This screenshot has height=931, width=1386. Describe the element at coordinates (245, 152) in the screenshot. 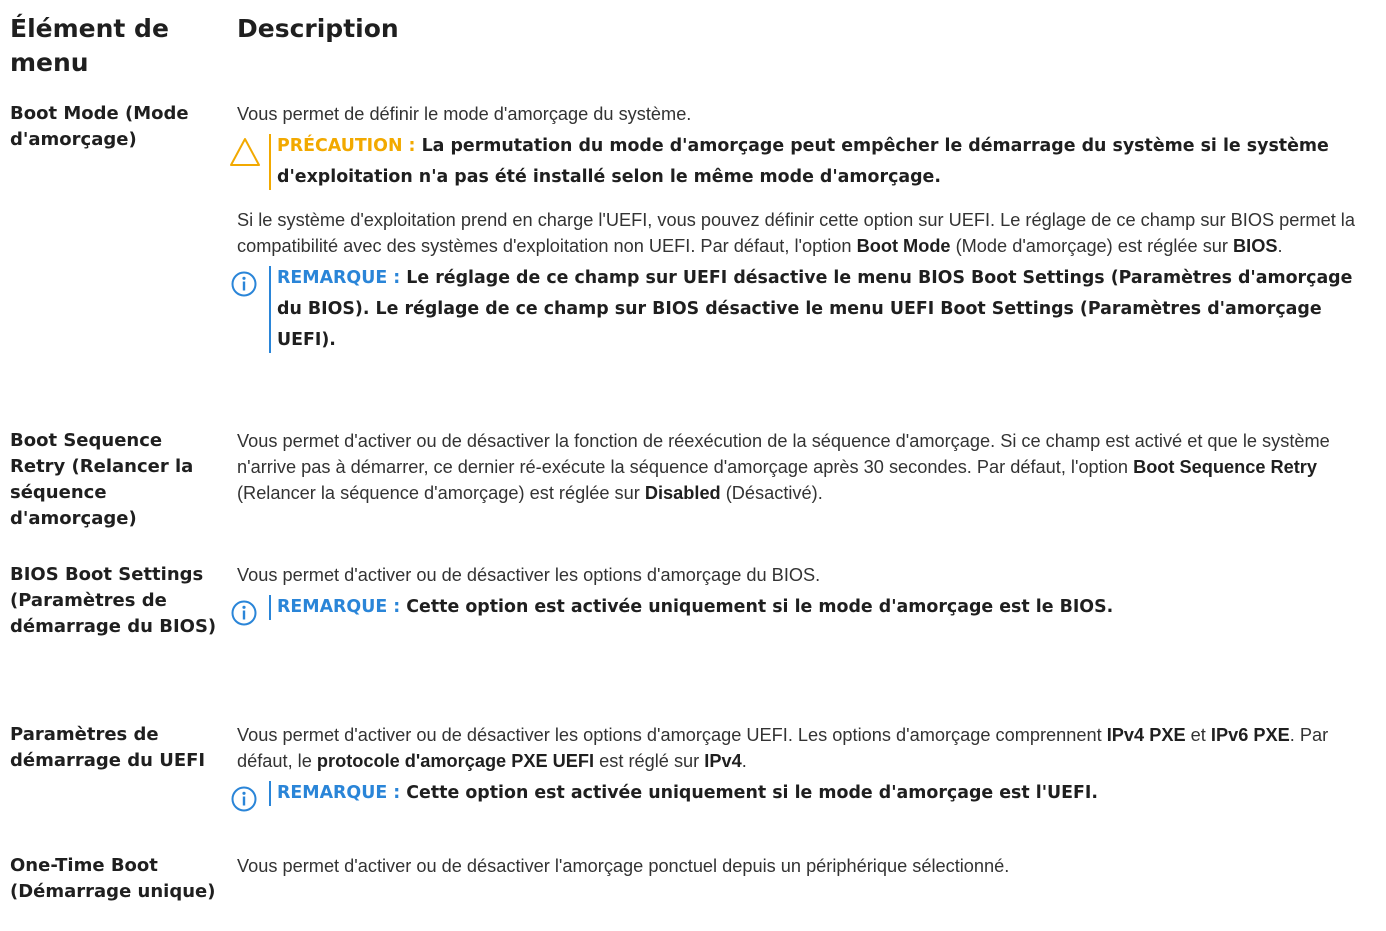

I see `caution-triangle-icon` at that location.